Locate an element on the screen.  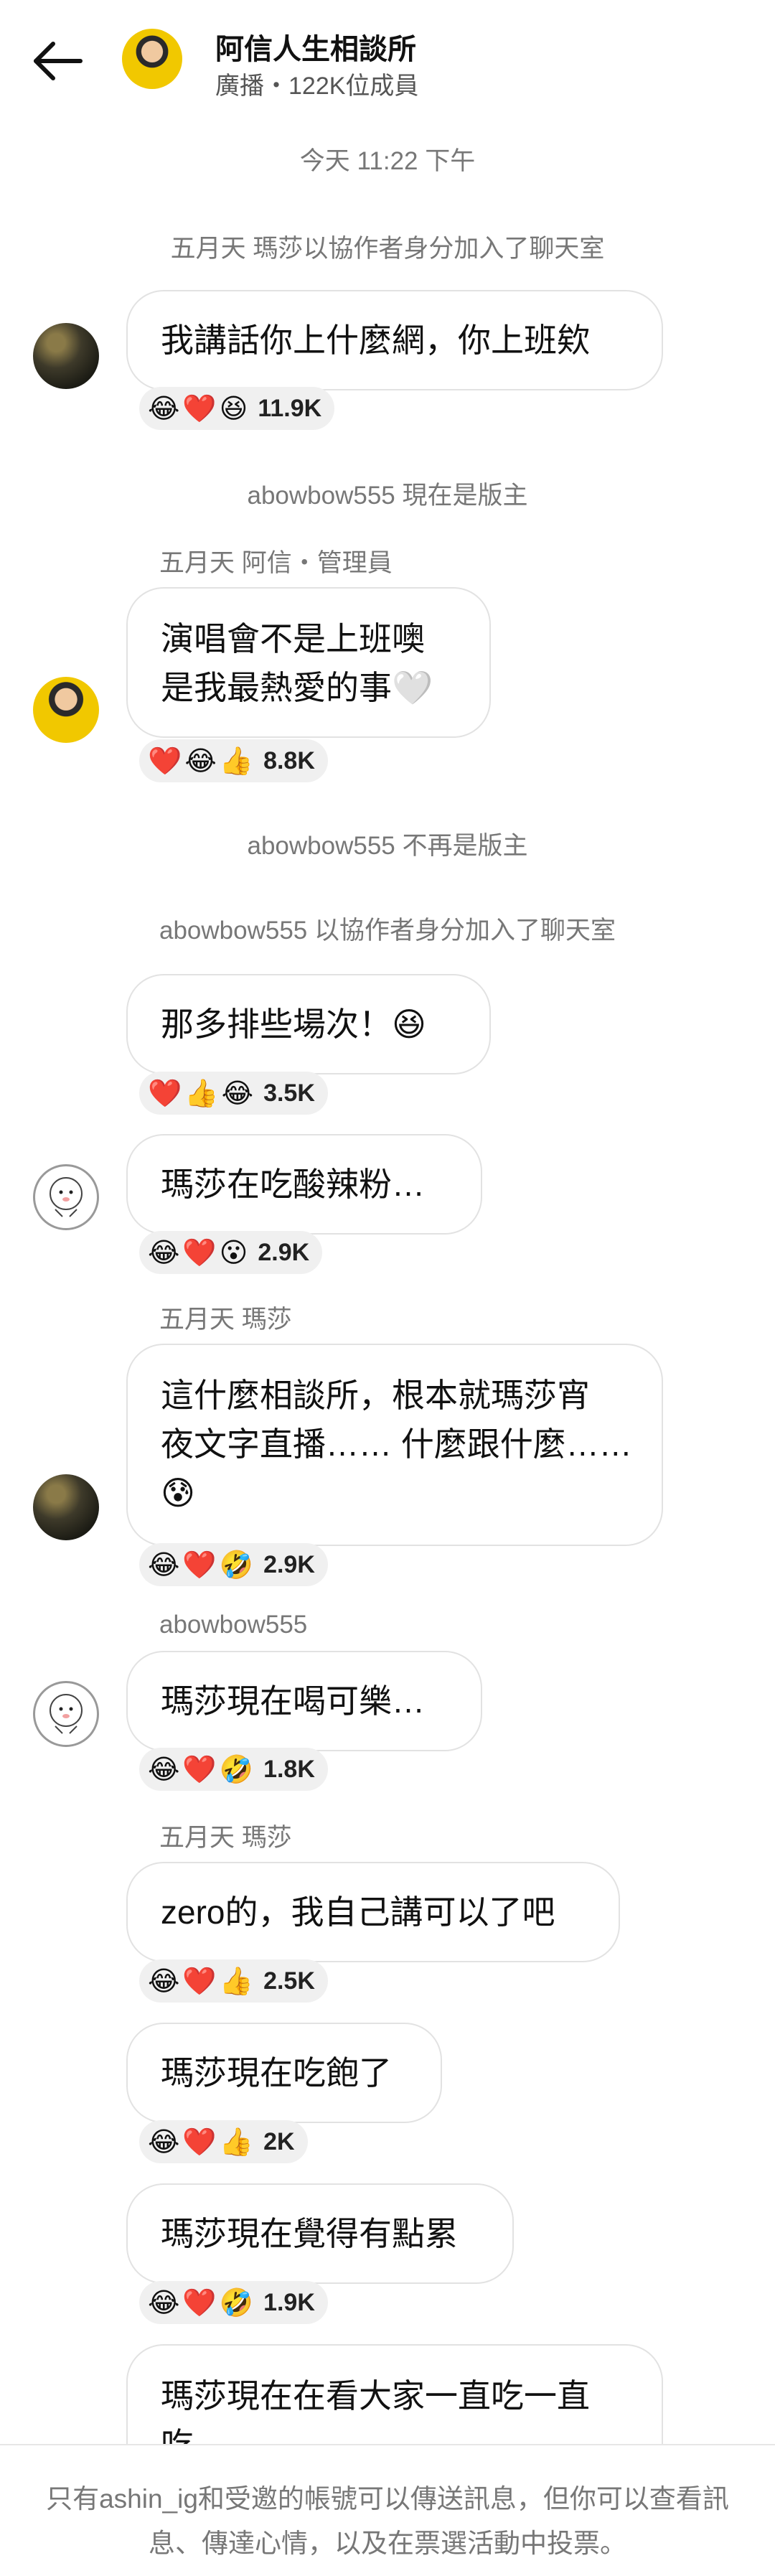
message-text: 這什麼相談所，根本就瑪莎宵 is located at coordinates (375, 1395).